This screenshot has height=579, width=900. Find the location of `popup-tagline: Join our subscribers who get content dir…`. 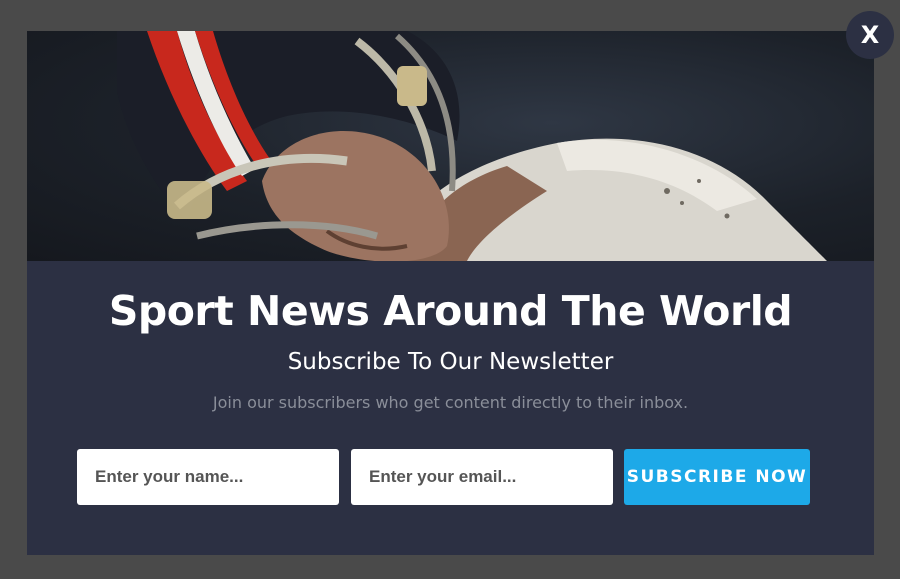

popup-tagline: Join our subscribers who get content dir… is located at coordinates (450, 402).